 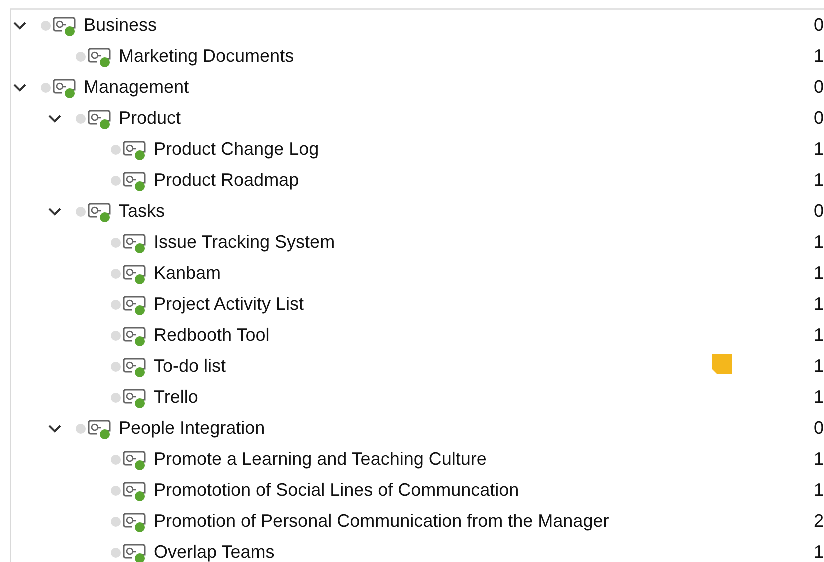 I want to click on tree-item-label: Kanbam, so click(x=188, y=273).